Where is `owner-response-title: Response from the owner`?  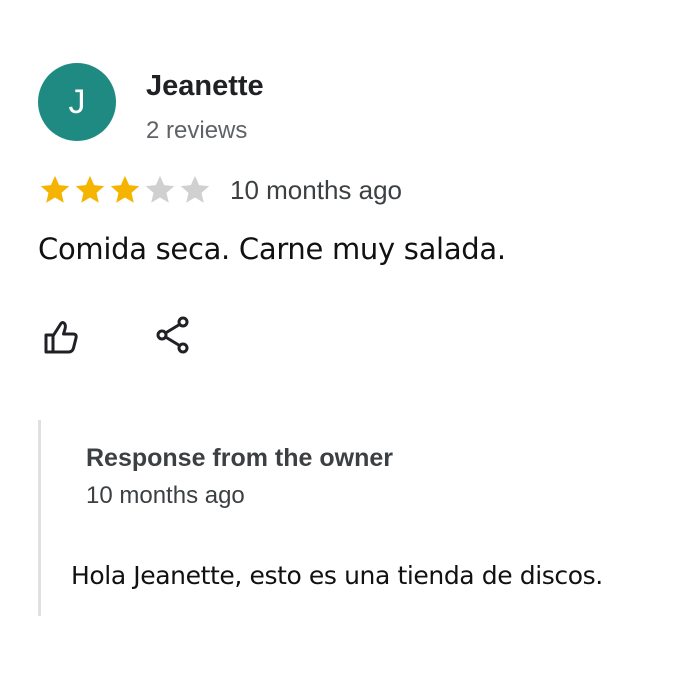
owner-response-title: Response from the owner is located at coordinates (239, 458).